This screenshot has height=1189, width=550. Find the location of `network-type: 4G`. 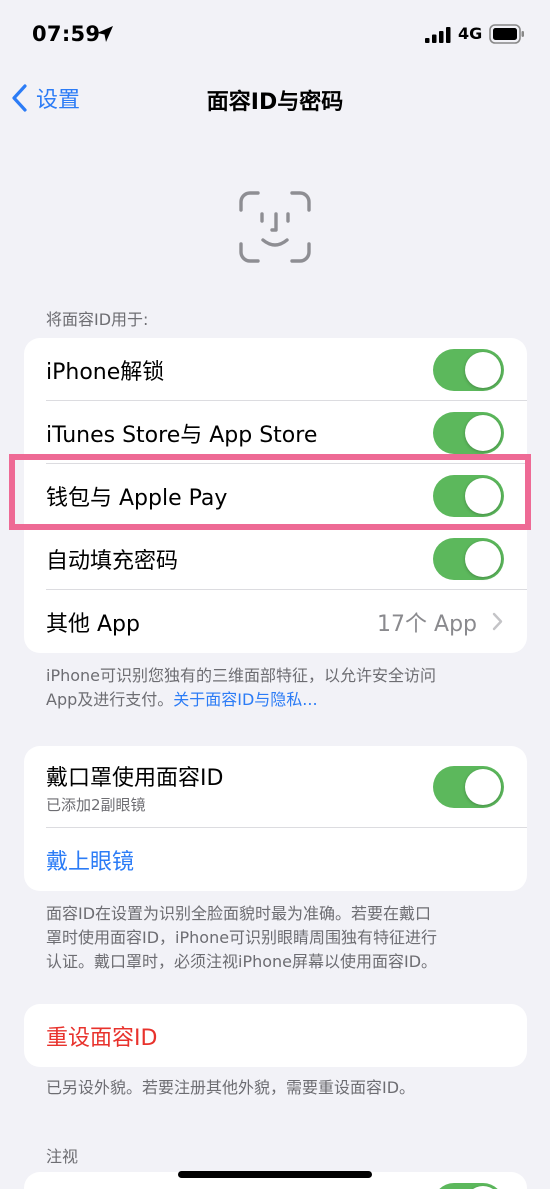

network-type: 4G is located at coordinates (470, 33).